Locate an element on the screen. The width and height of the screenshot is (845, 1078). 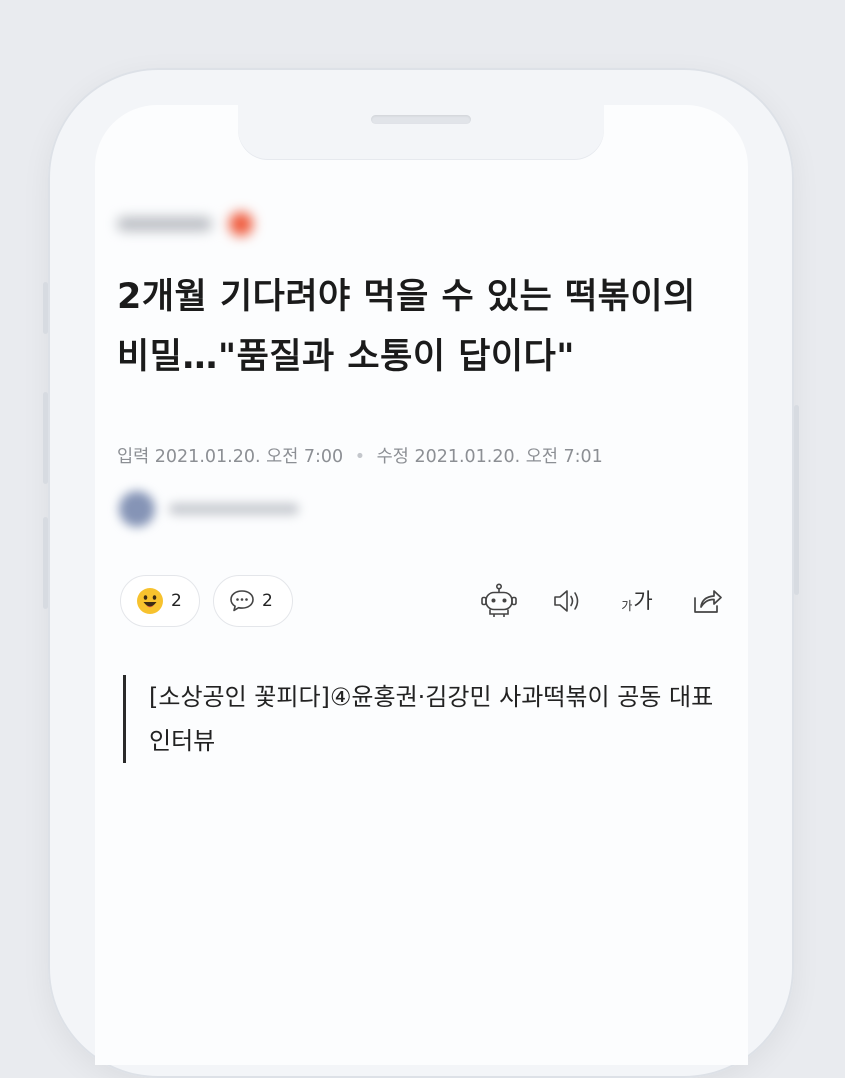
phone-notch is located at coordinates (421, 132).